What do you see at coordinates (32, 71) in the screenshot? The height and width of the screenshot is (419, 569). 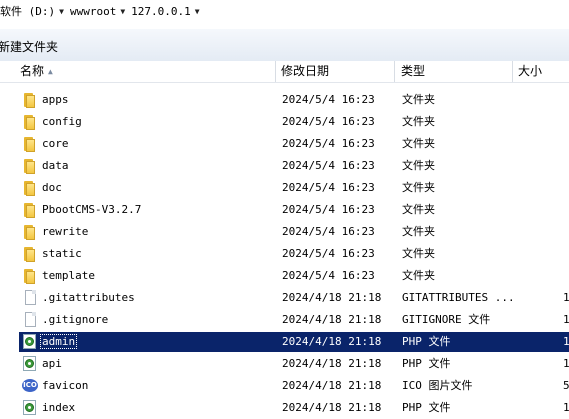 I see `column-name-label: 名称` at bounding box center [32, 71].